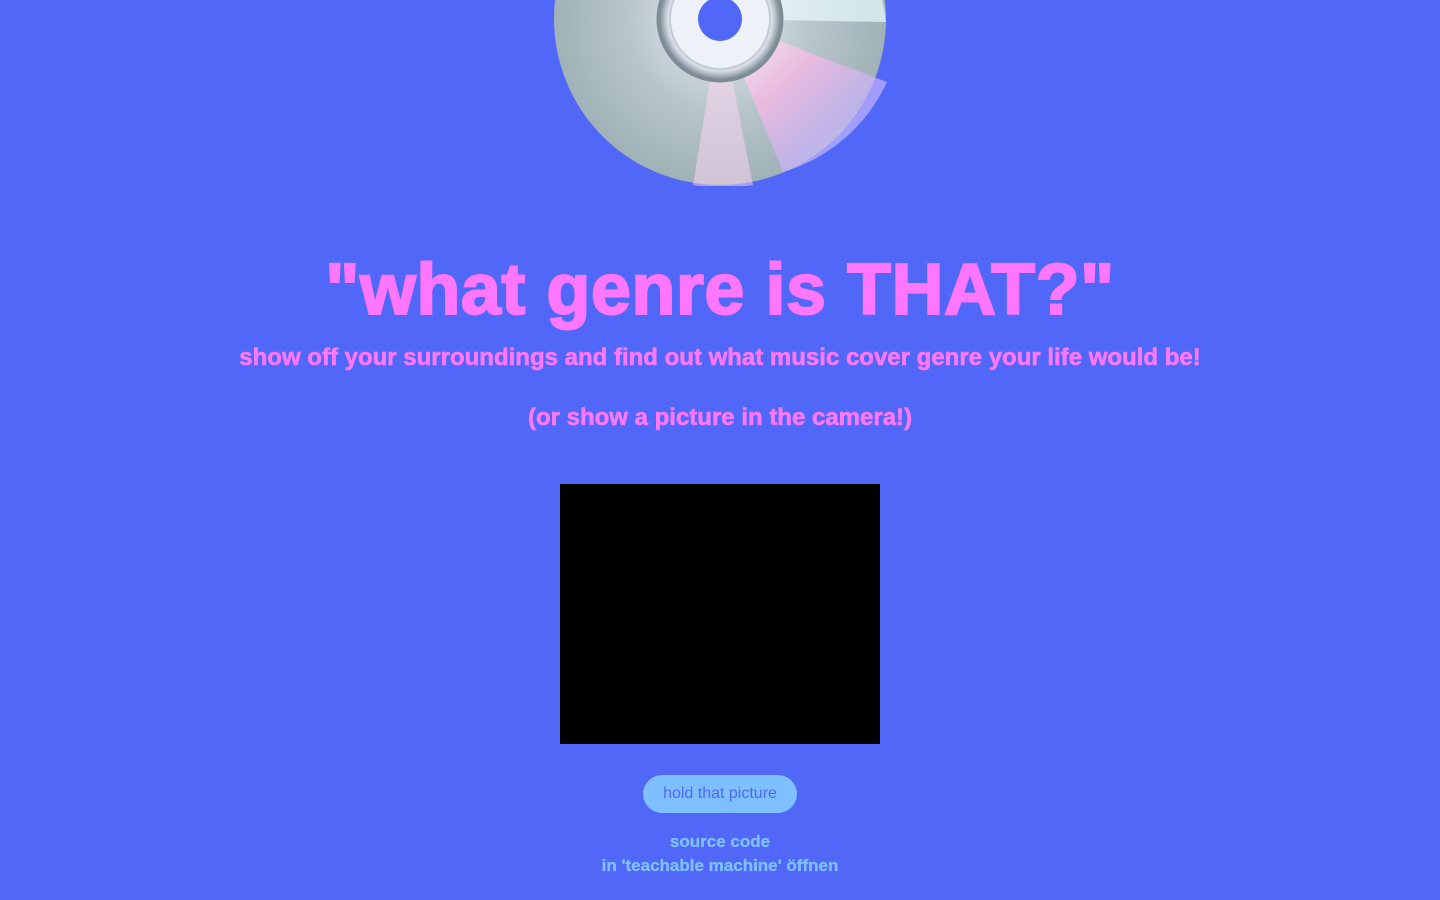 The width and height of the screenshot is (1440, 900). Describe the element at coordinates (720, 842) in the screenshot. I see `source-code-link: source code` at that location.